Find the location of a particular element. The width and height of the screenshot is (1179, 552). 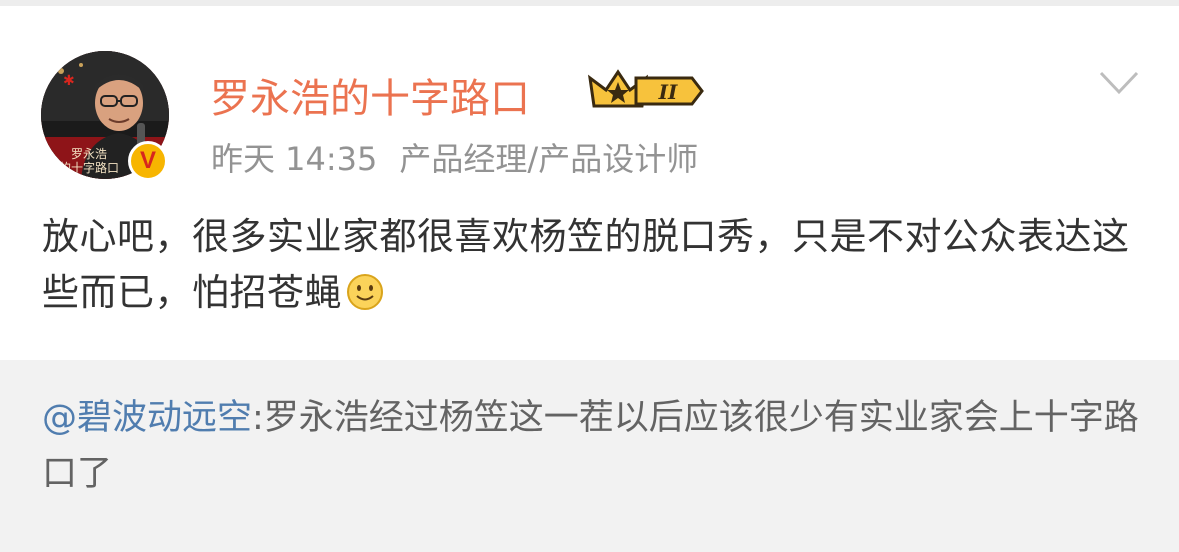

avatar-caption-line2: 的十字路口 is located at coordinates (88, 168).